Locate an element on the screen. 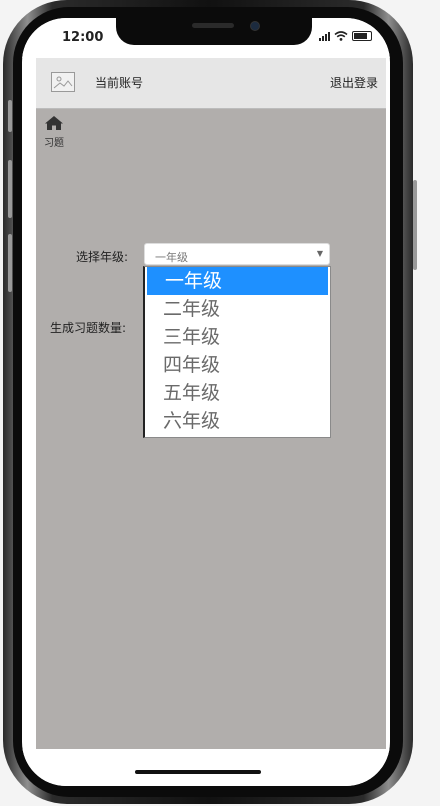 The image size is (440, 806). volume-up-button is located at coordinates (10, 189).